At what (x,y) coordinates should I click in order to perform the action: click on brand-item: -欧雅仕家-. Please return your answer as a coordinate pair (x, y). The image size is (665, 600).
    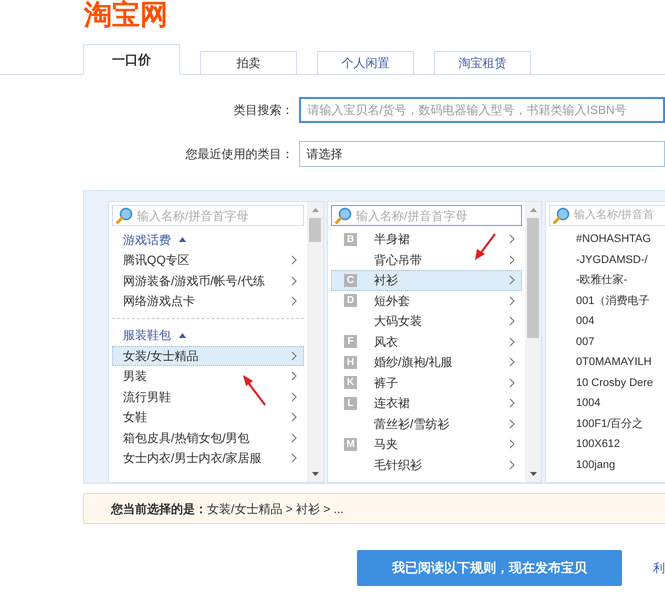
    Looking at the image, I should click on (602, 280).